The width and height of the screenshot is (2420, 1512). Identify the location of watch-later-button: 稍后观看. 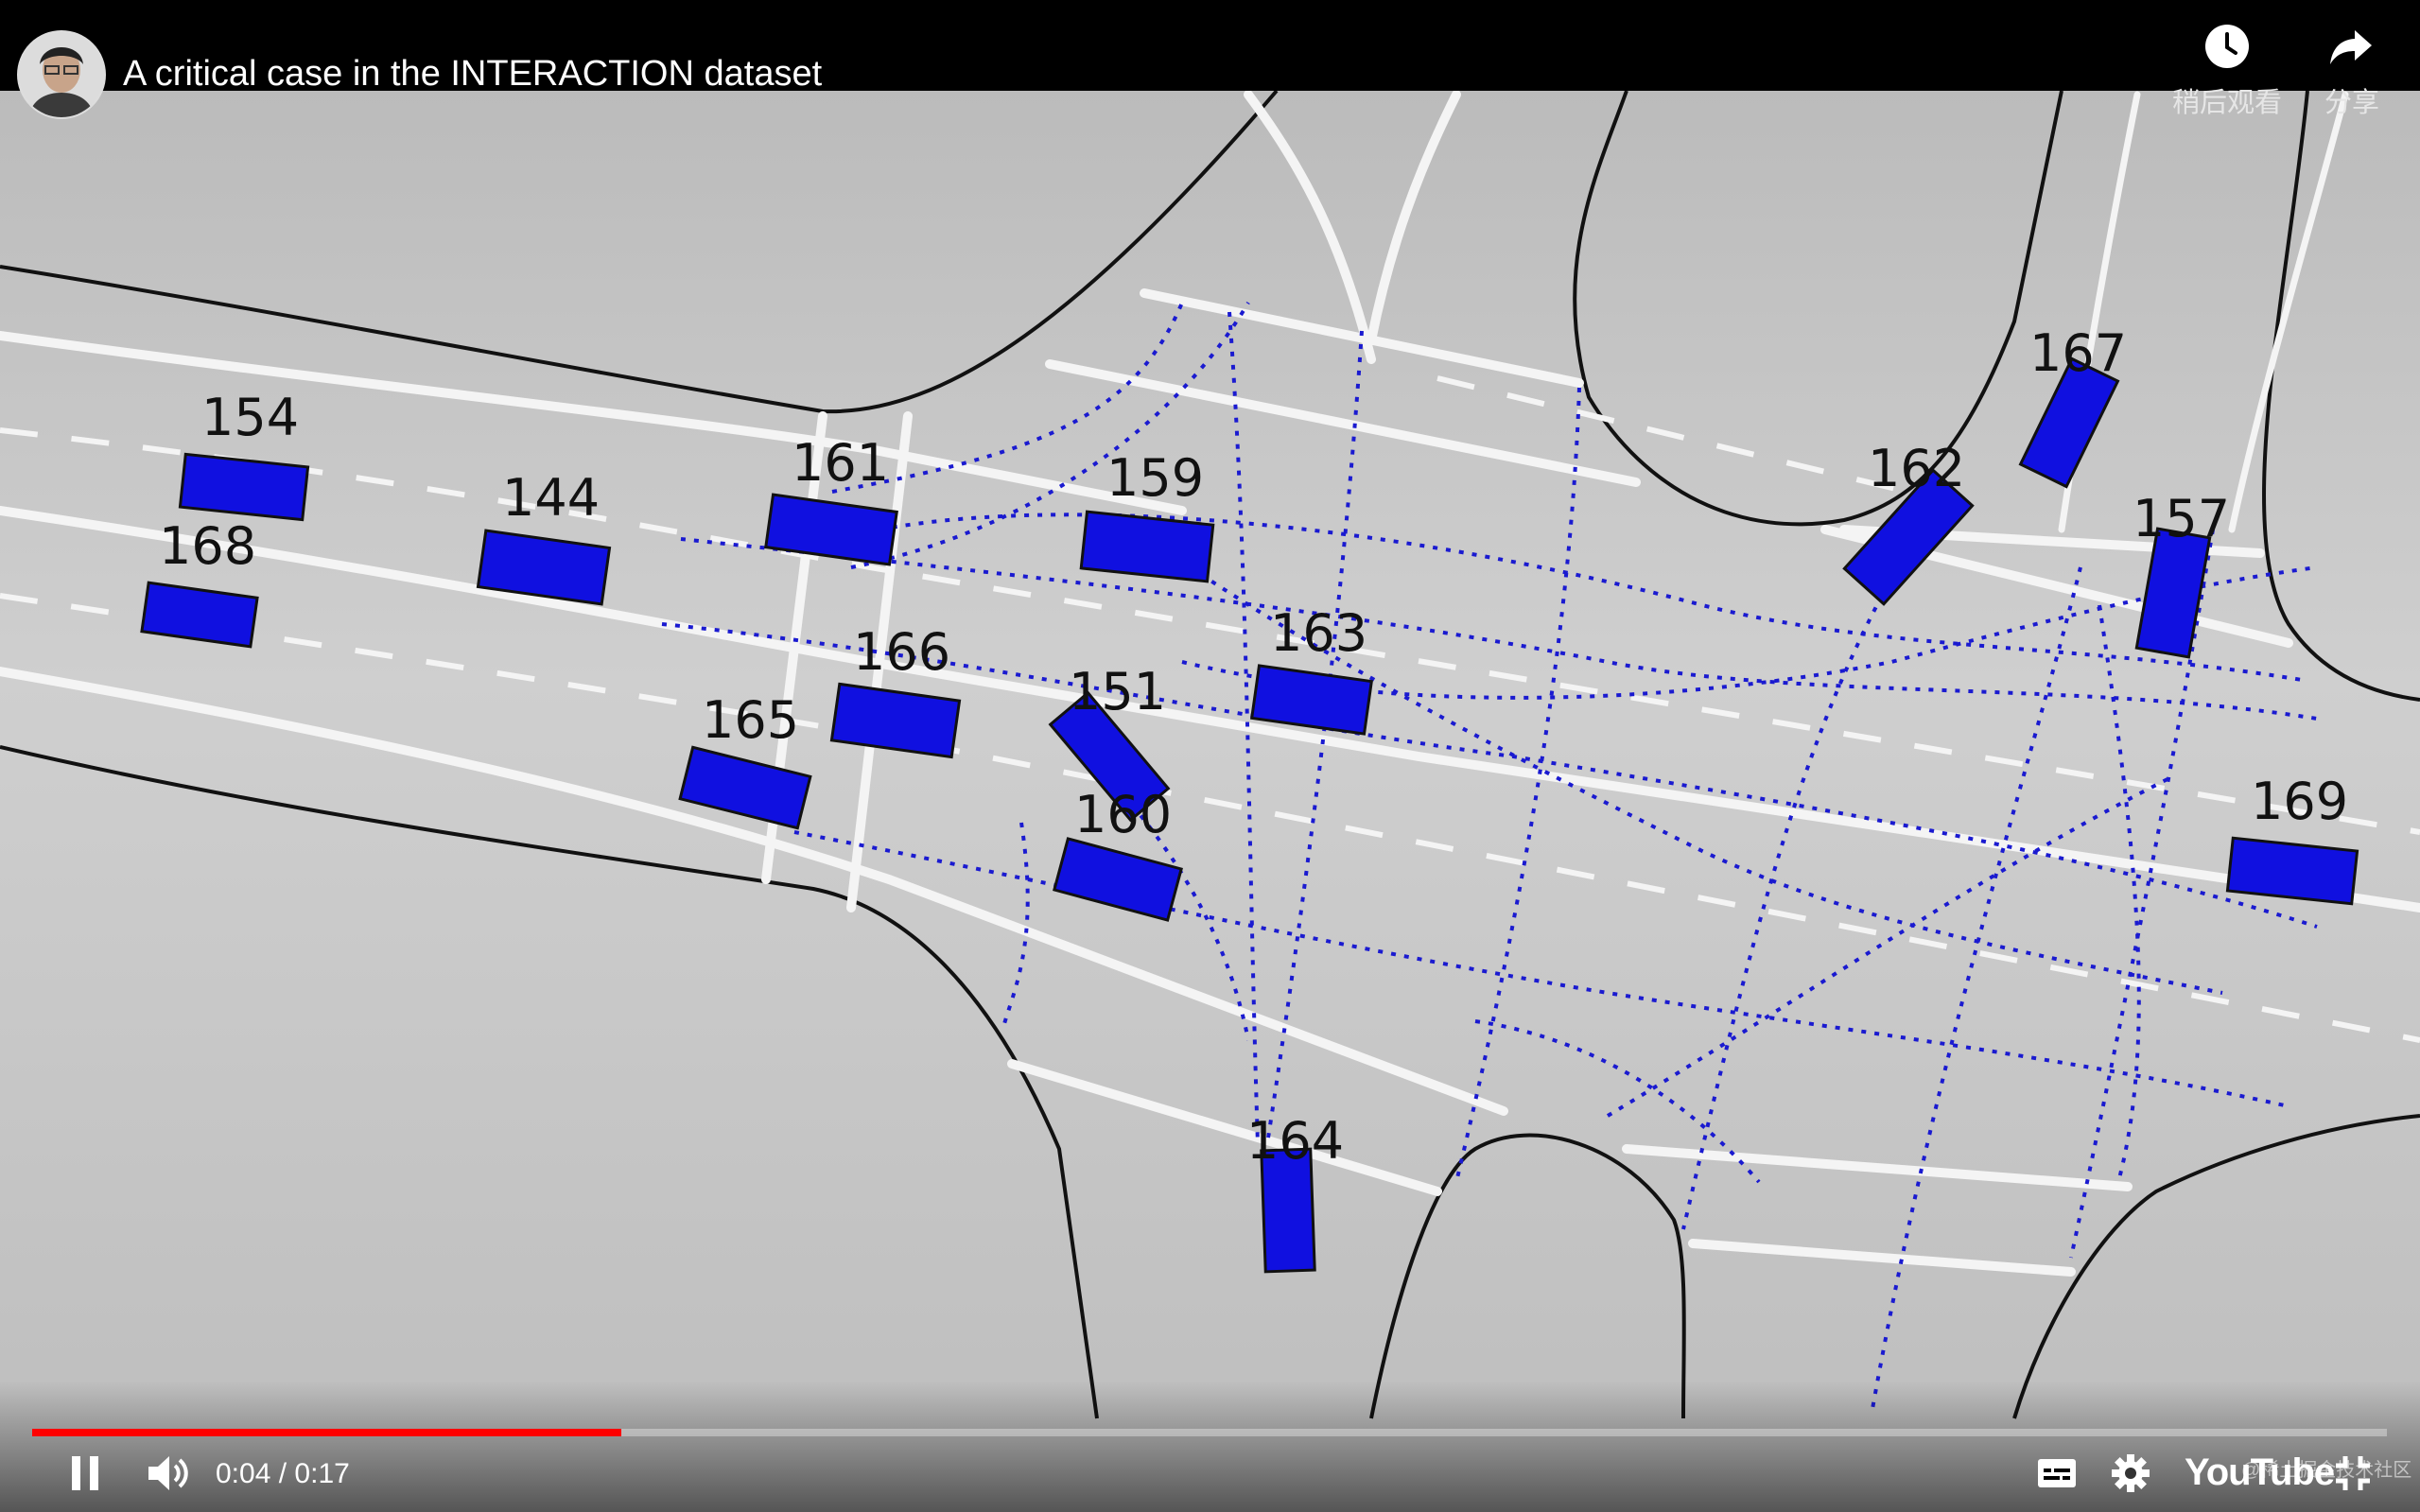
(2227, 71).